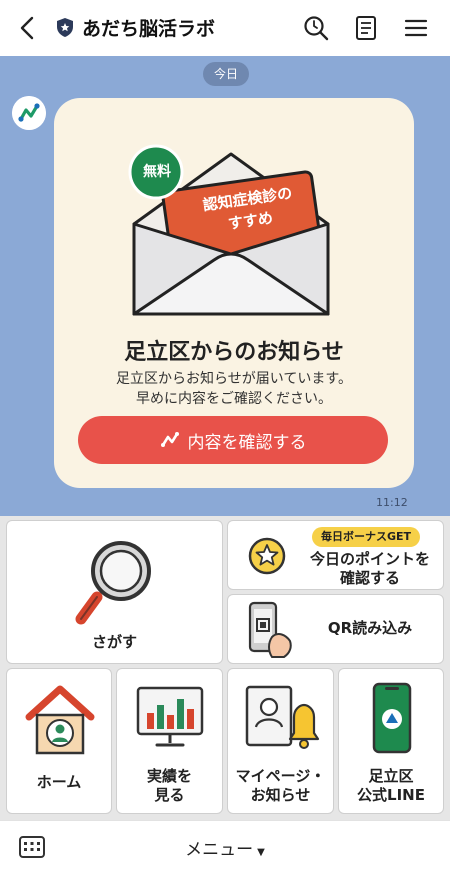 This screenshot has height=878, width=450. I want to click on date-separator: 今日, so click(226, 74).